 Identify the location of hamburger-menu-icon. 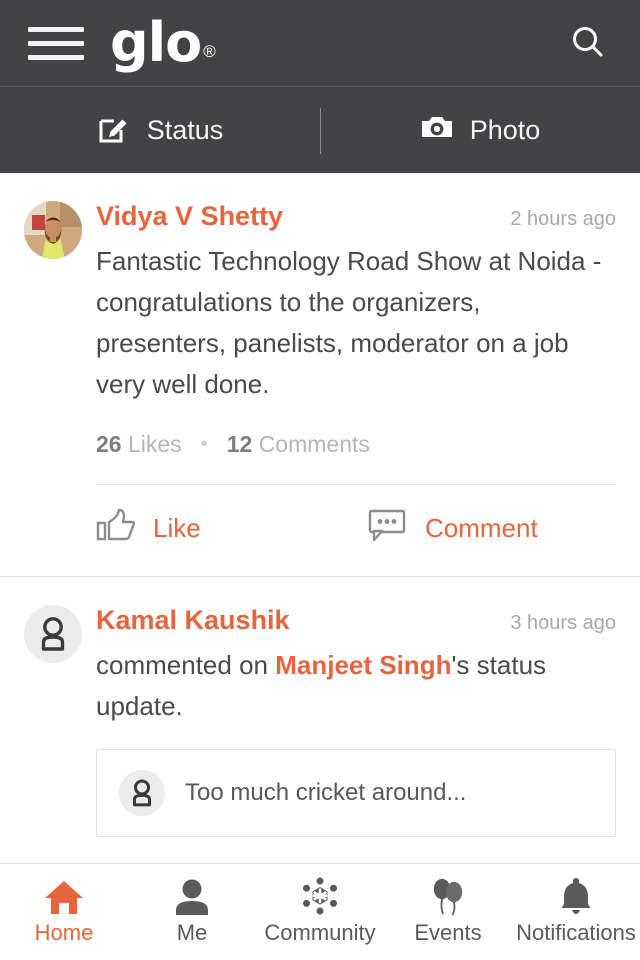
(56, 43).